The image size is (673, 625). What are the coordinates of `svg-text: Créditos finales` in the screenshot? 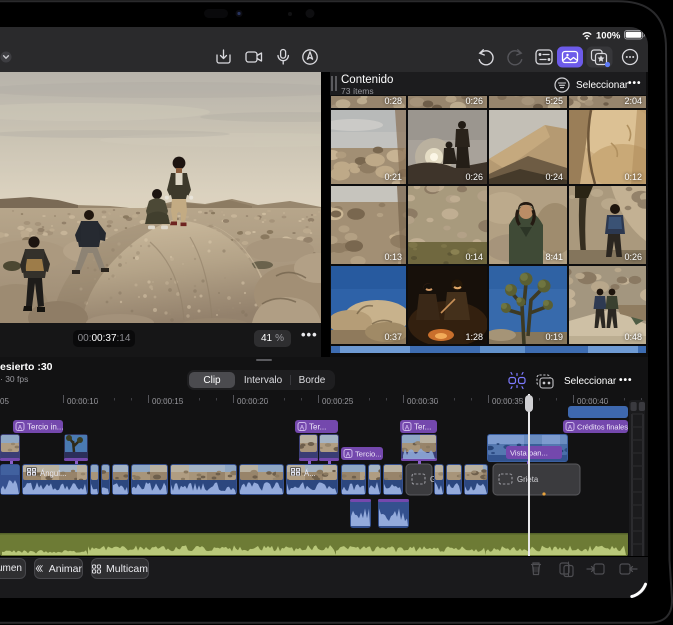 It's located at (602, 427).